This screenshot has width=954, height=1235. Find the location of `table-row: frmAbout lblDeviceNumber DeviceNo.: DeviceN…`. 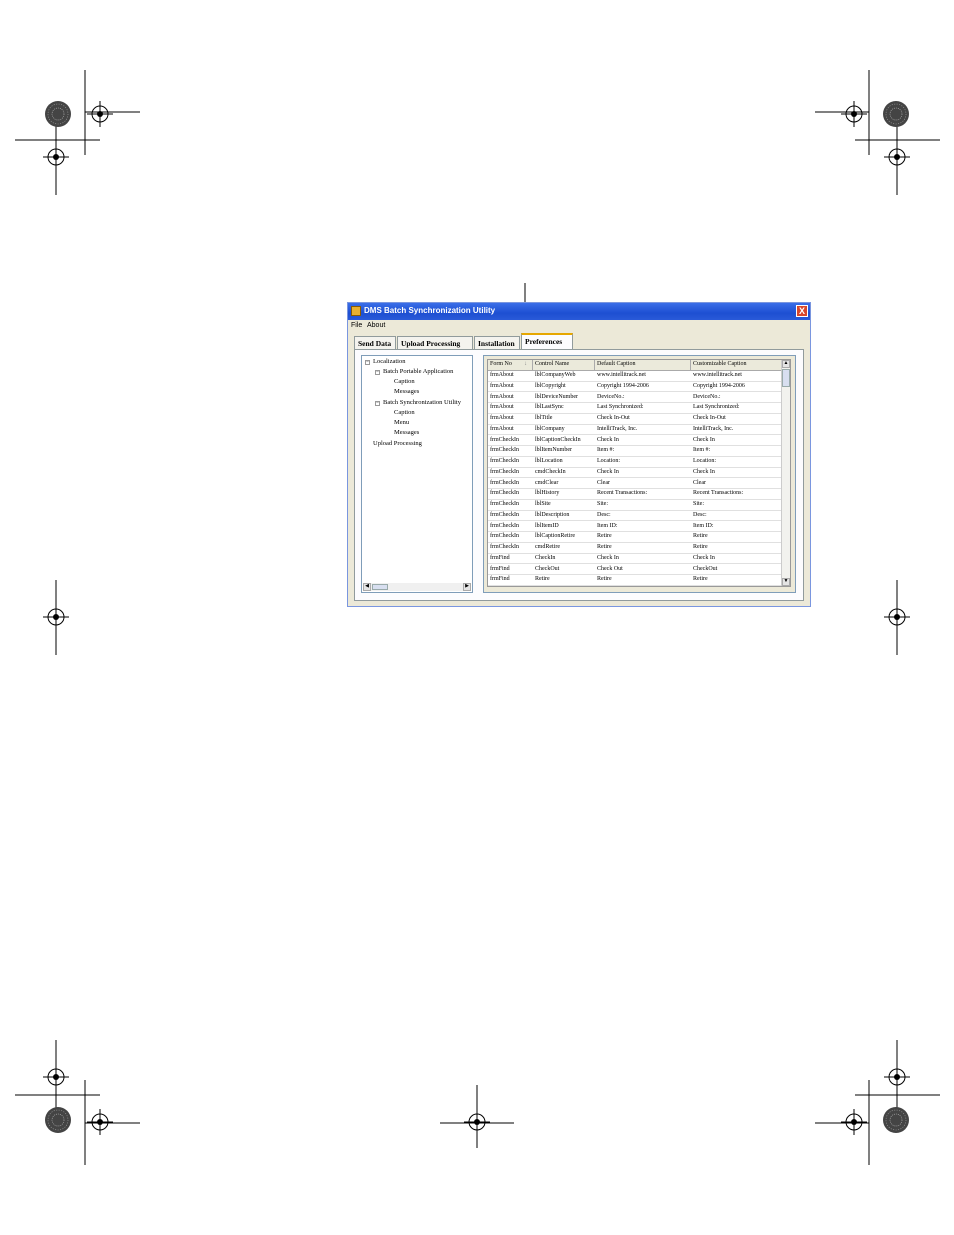

table-row: frmAbout lblDeviceNumber DeviceNo.: DeviceN… is located at coordinates (638, 398).